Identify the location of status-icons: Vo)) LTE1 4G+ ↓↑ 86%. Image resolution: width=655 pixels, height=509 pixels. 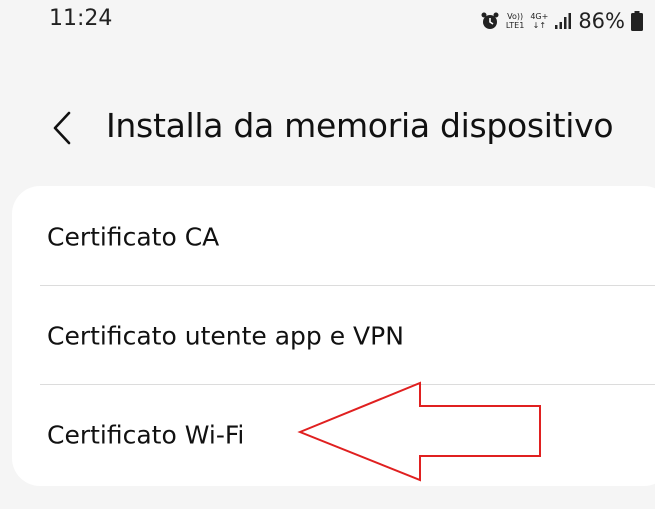
(561, 21).